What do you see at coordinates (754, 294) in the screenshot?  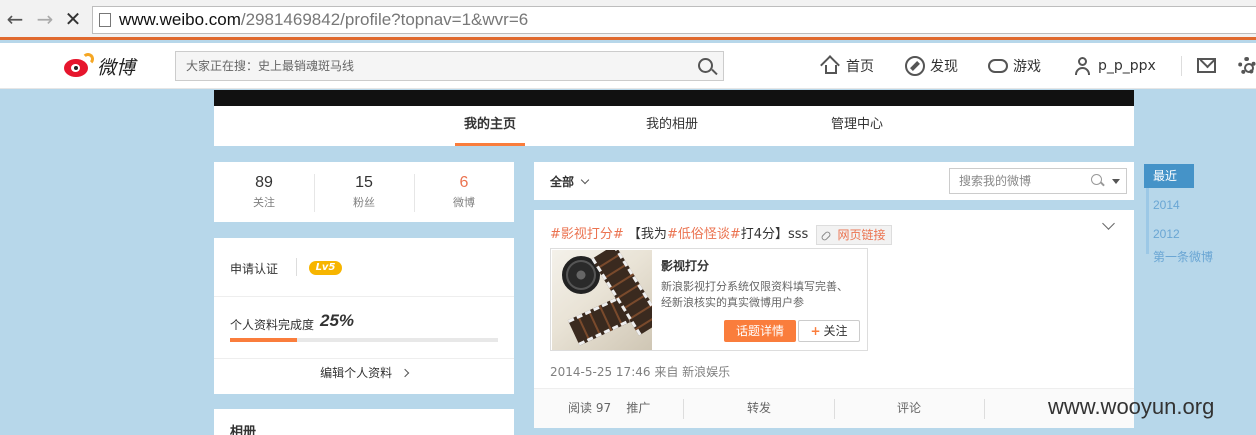 I see `topic-card-description: 新浪影视打分系统仅限资料填写完善、经新浪核实的真实微博用户参` at bounding box center [754, 294].